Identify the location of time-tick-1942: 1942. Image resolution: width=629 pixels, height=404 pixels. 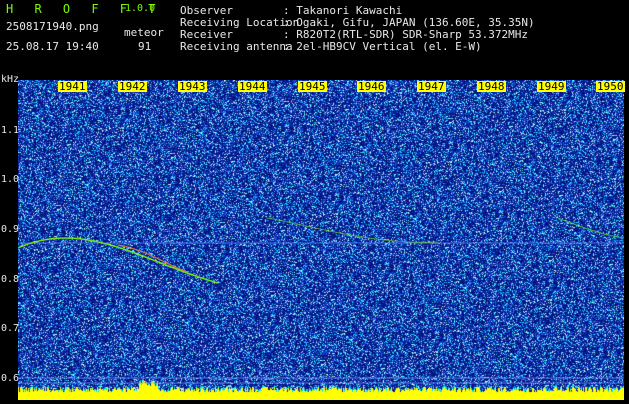
(132, 86).